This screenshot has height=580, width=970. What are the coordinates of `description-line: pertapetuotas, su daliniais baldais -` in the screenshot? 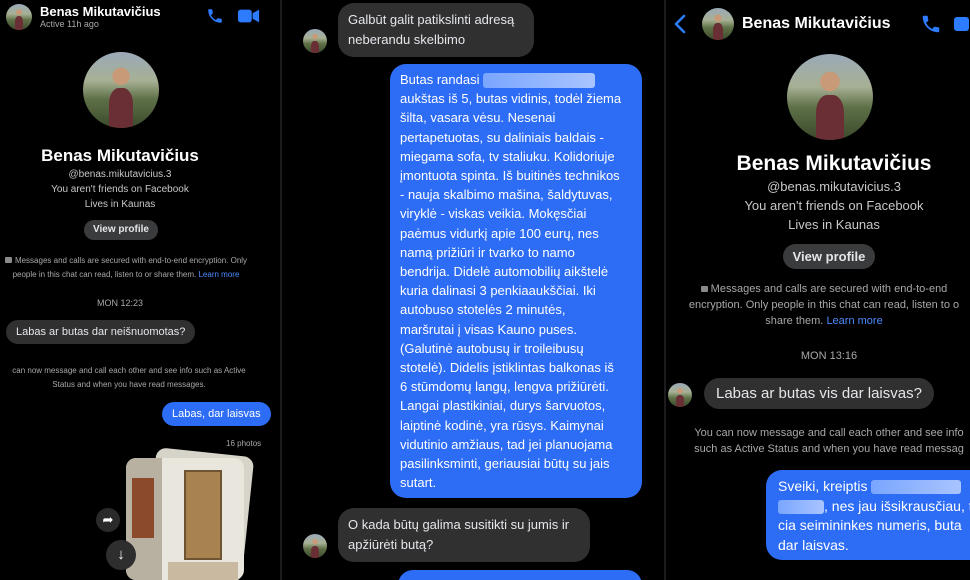 It's located at (502, 137).